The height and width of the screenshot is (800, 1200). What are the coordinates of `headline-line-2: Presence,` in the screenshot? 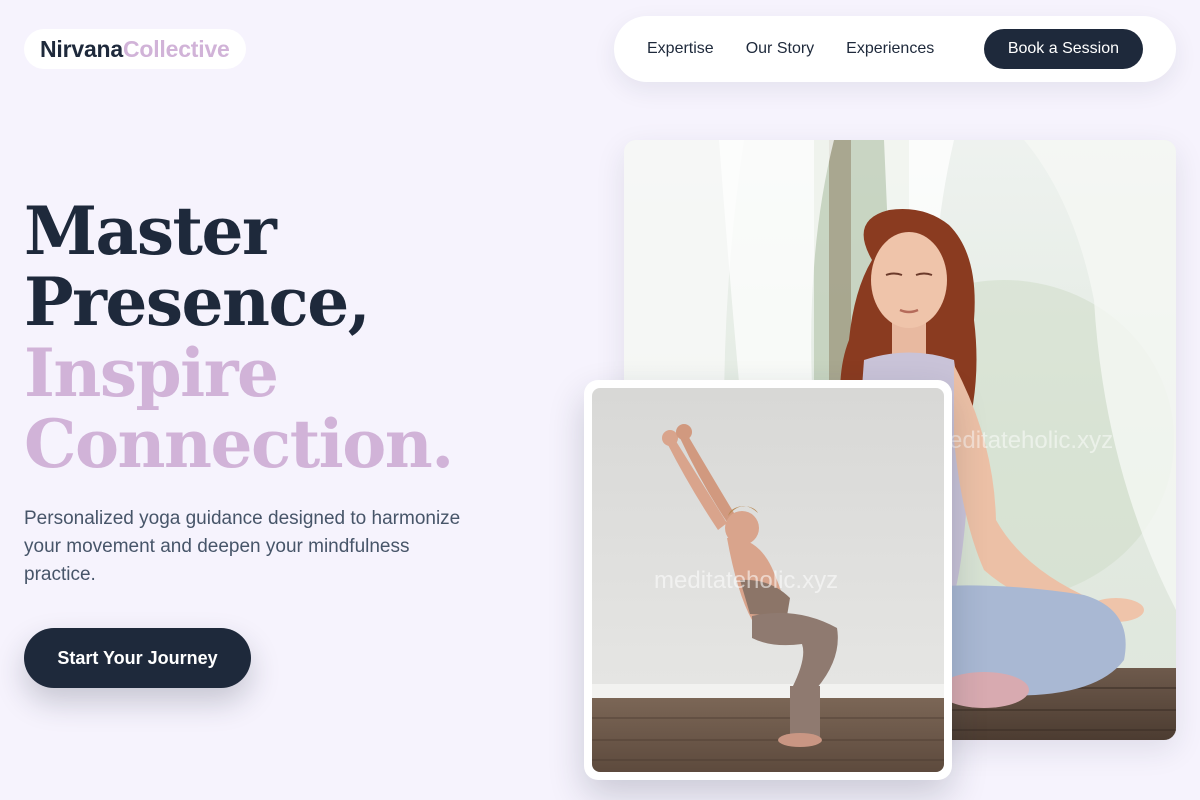 It's located at (197, 302).